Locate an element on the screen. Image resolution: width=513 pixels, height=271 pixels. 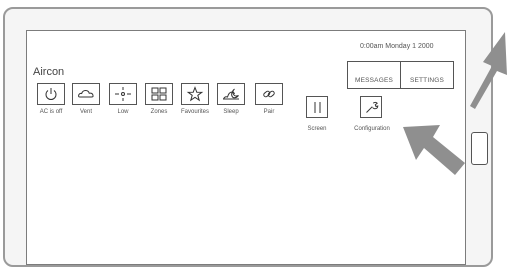
wrench-icon is located at coordinates (371, 107).